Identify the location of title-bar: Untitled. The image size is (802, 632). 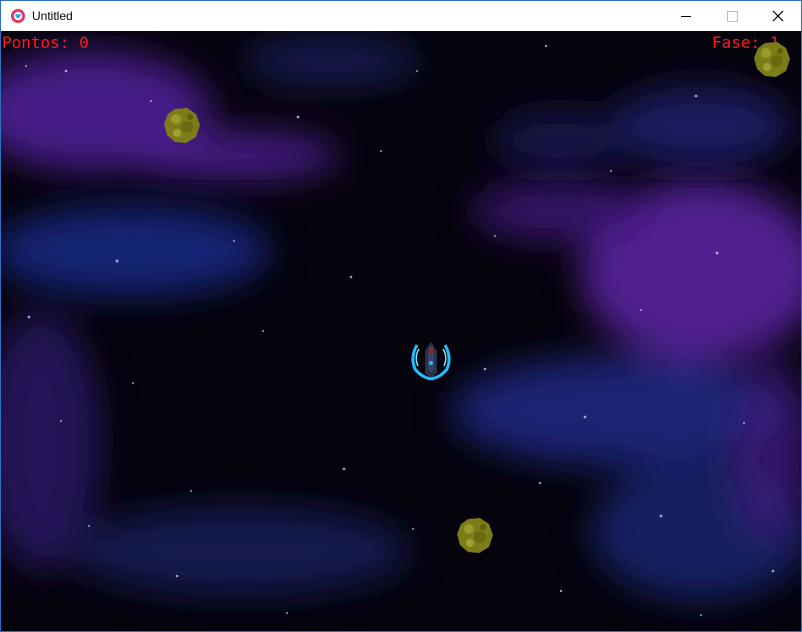
(401, 16).